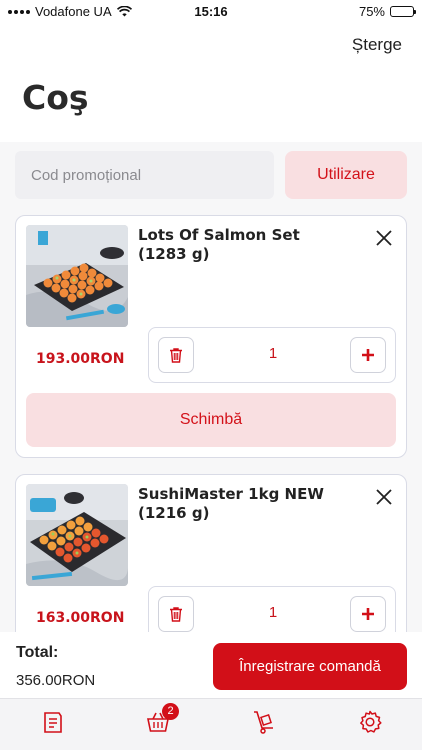  I want to click on product-name: SushiMaster 1kg NEW (1216 g), so click(231, 503).